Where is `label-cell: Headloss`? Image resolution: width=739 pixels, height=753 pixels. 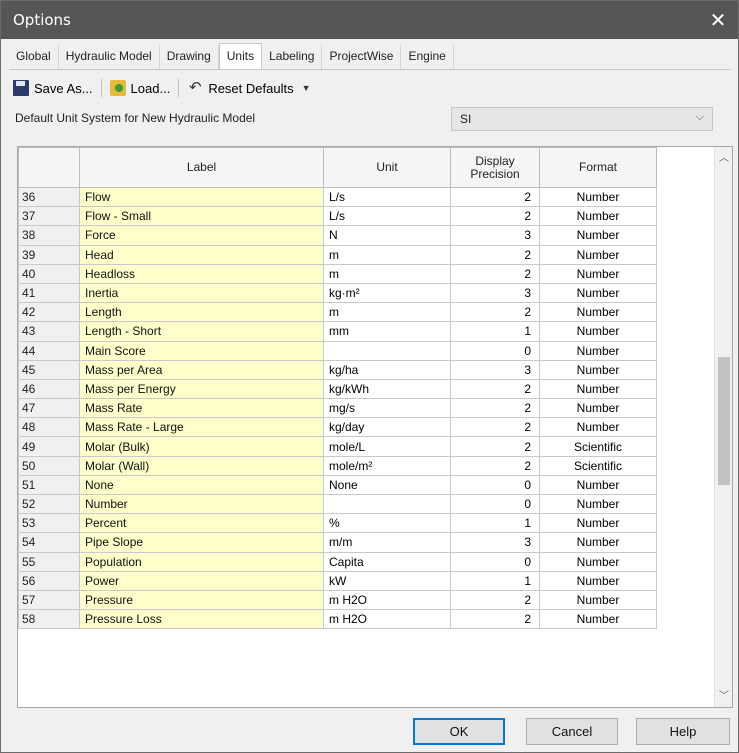 label-cell: Headloss is located at coordinates (201, 273).